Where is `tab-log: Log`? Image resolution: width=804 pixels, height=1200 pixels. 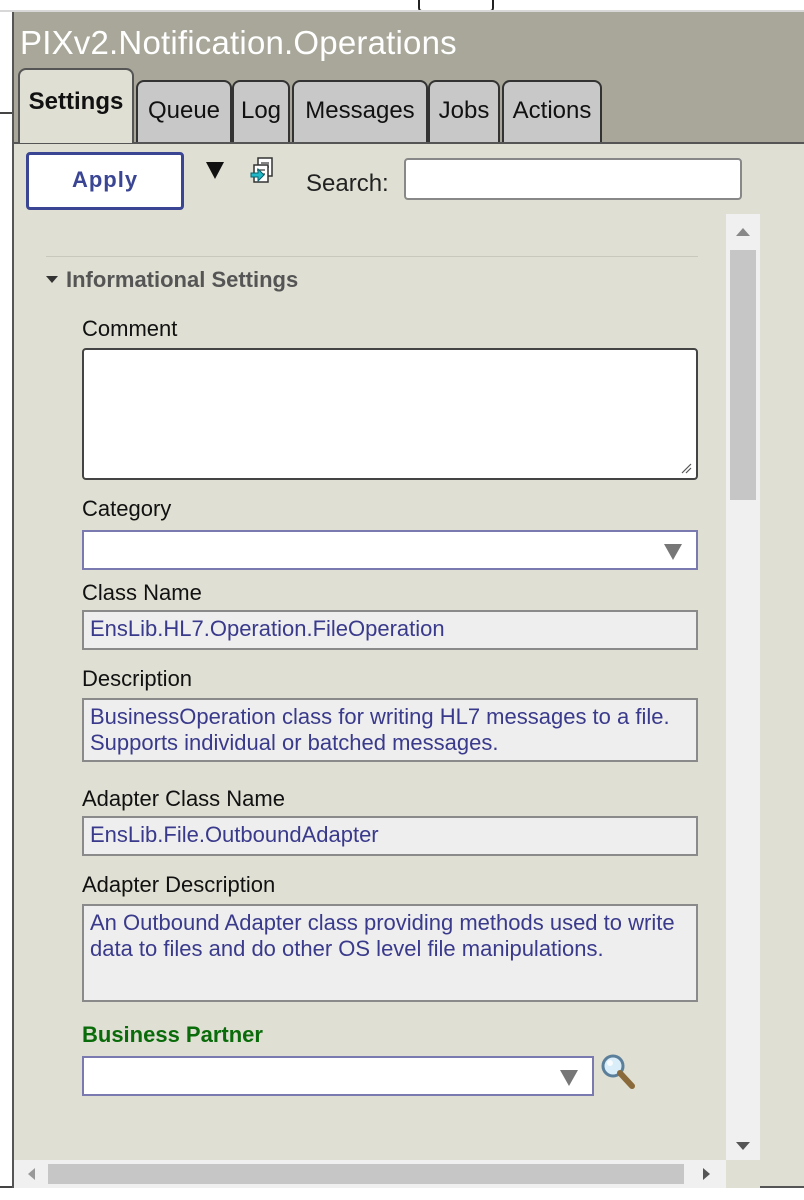 tab-log: Log is located at coordinates (261, 111).